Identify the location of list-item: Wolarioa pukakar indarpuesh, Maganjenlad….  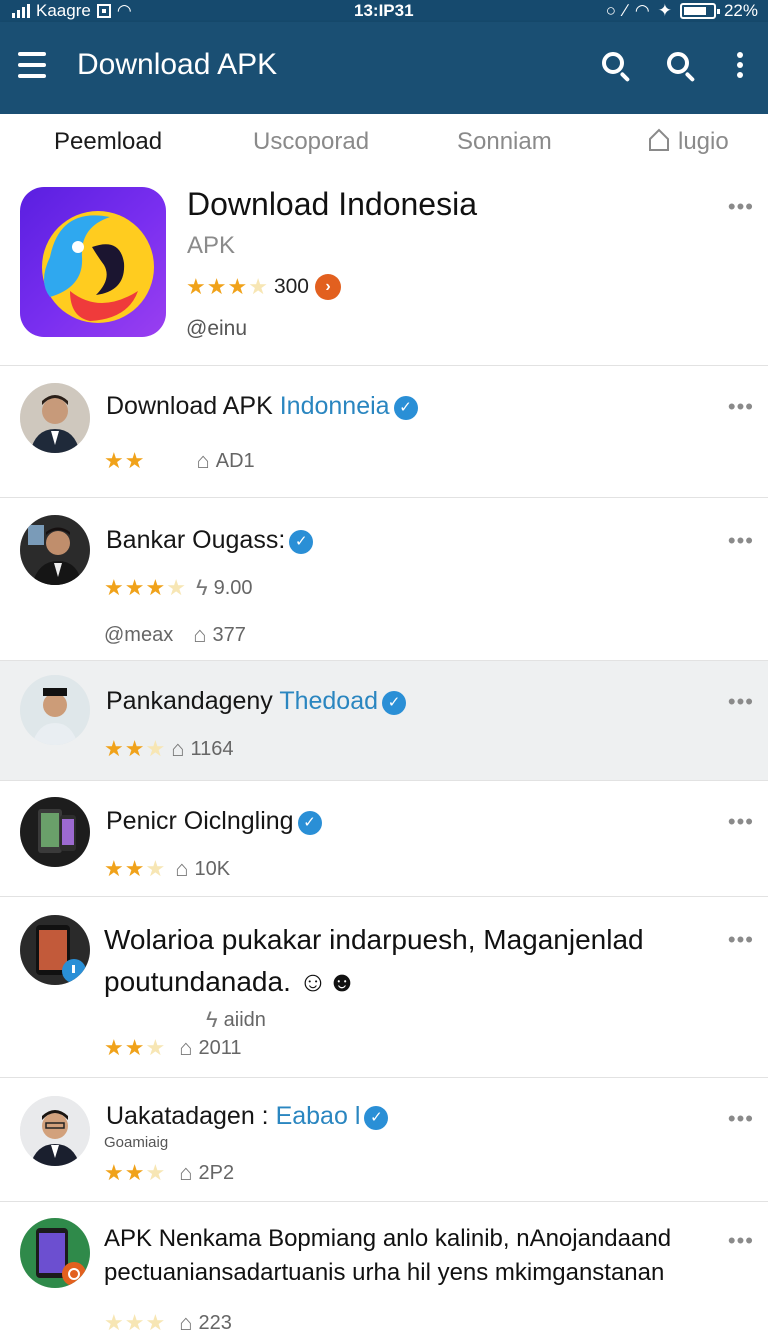
(384, 987).